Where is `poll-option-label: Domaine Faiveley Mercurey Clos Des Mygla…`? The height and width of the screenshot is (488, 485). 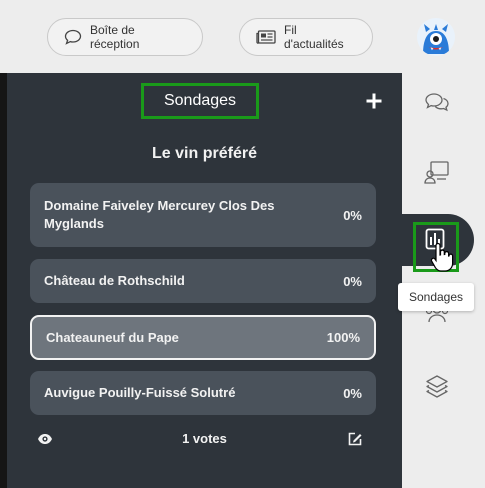
poll-option-label: Domaine Faiveley Mercurey Clos Des Mygla… is located at coordinates (159, 214).